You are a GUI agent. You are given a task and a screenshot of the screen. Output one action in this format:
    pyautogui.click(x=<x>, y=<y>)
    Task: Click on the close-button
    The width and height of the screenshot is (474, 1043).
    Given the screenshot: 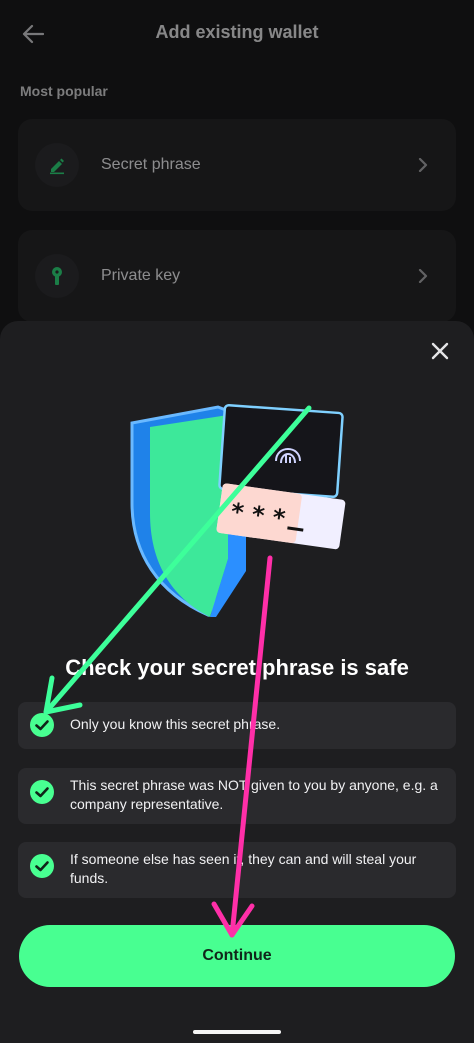 What is the action you would take?
    pyautogui.click(x=440, y=351)
    